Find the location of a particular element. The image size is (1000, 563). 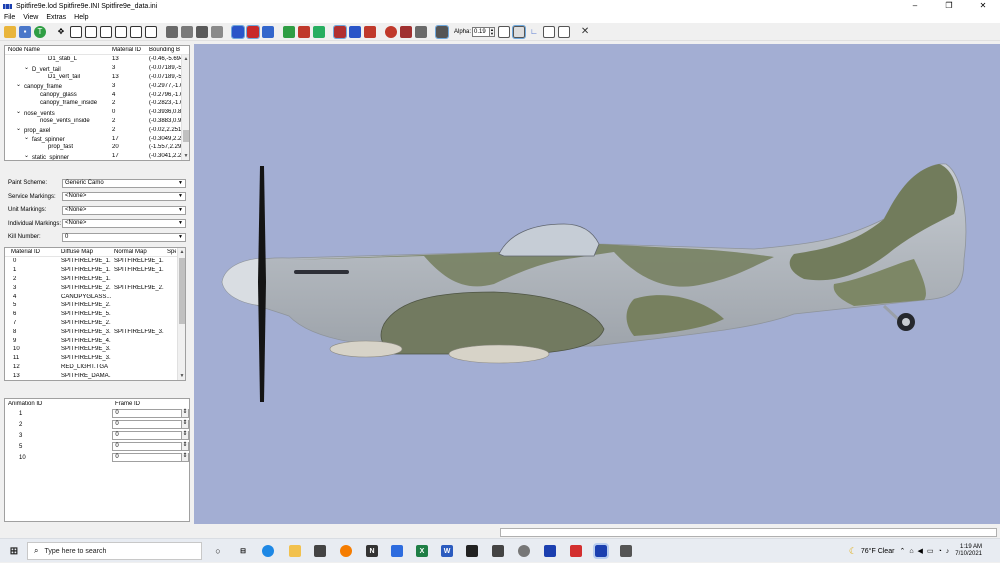

wifi-icon: ◔ is located at coordinates (940, 551).